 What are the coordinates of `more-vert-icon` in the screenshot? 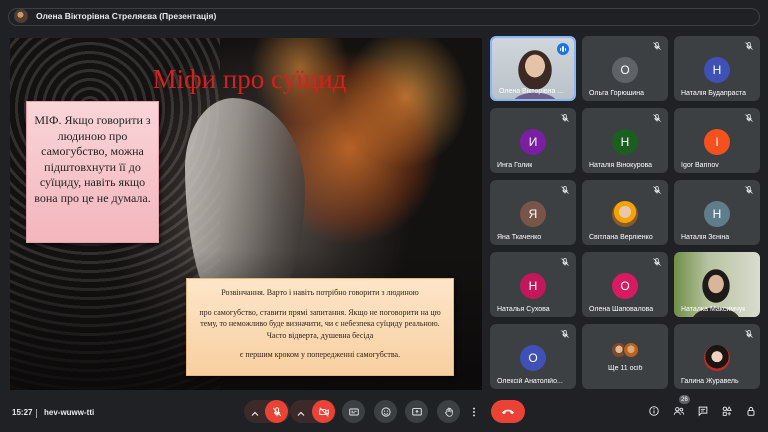 It's located at (474, 411).